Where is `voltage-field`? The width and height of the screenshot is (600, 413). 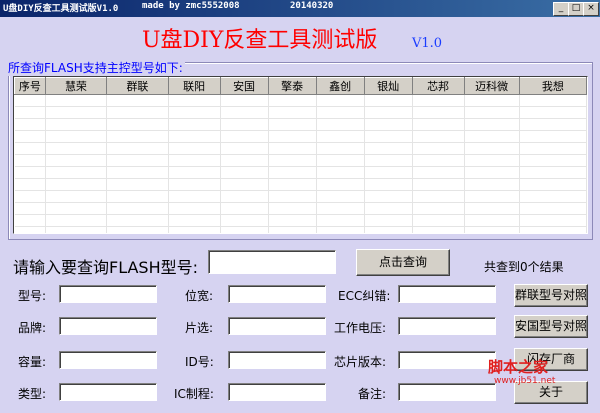
voltage-field is located at coordinates (447, 326).